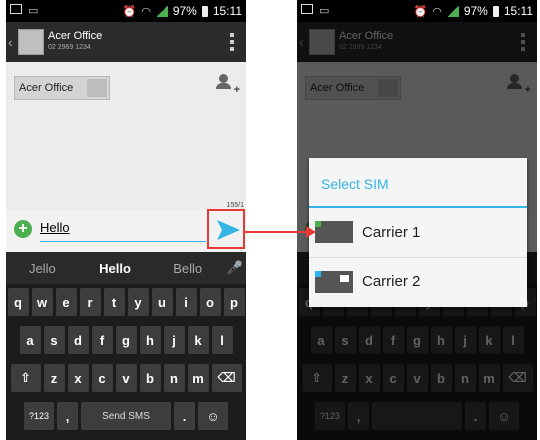 The width and height of the screenshot is (540, 440). I want to click on suggestion-strip: Jello Hello Bello 🎤, so click(126, 268).